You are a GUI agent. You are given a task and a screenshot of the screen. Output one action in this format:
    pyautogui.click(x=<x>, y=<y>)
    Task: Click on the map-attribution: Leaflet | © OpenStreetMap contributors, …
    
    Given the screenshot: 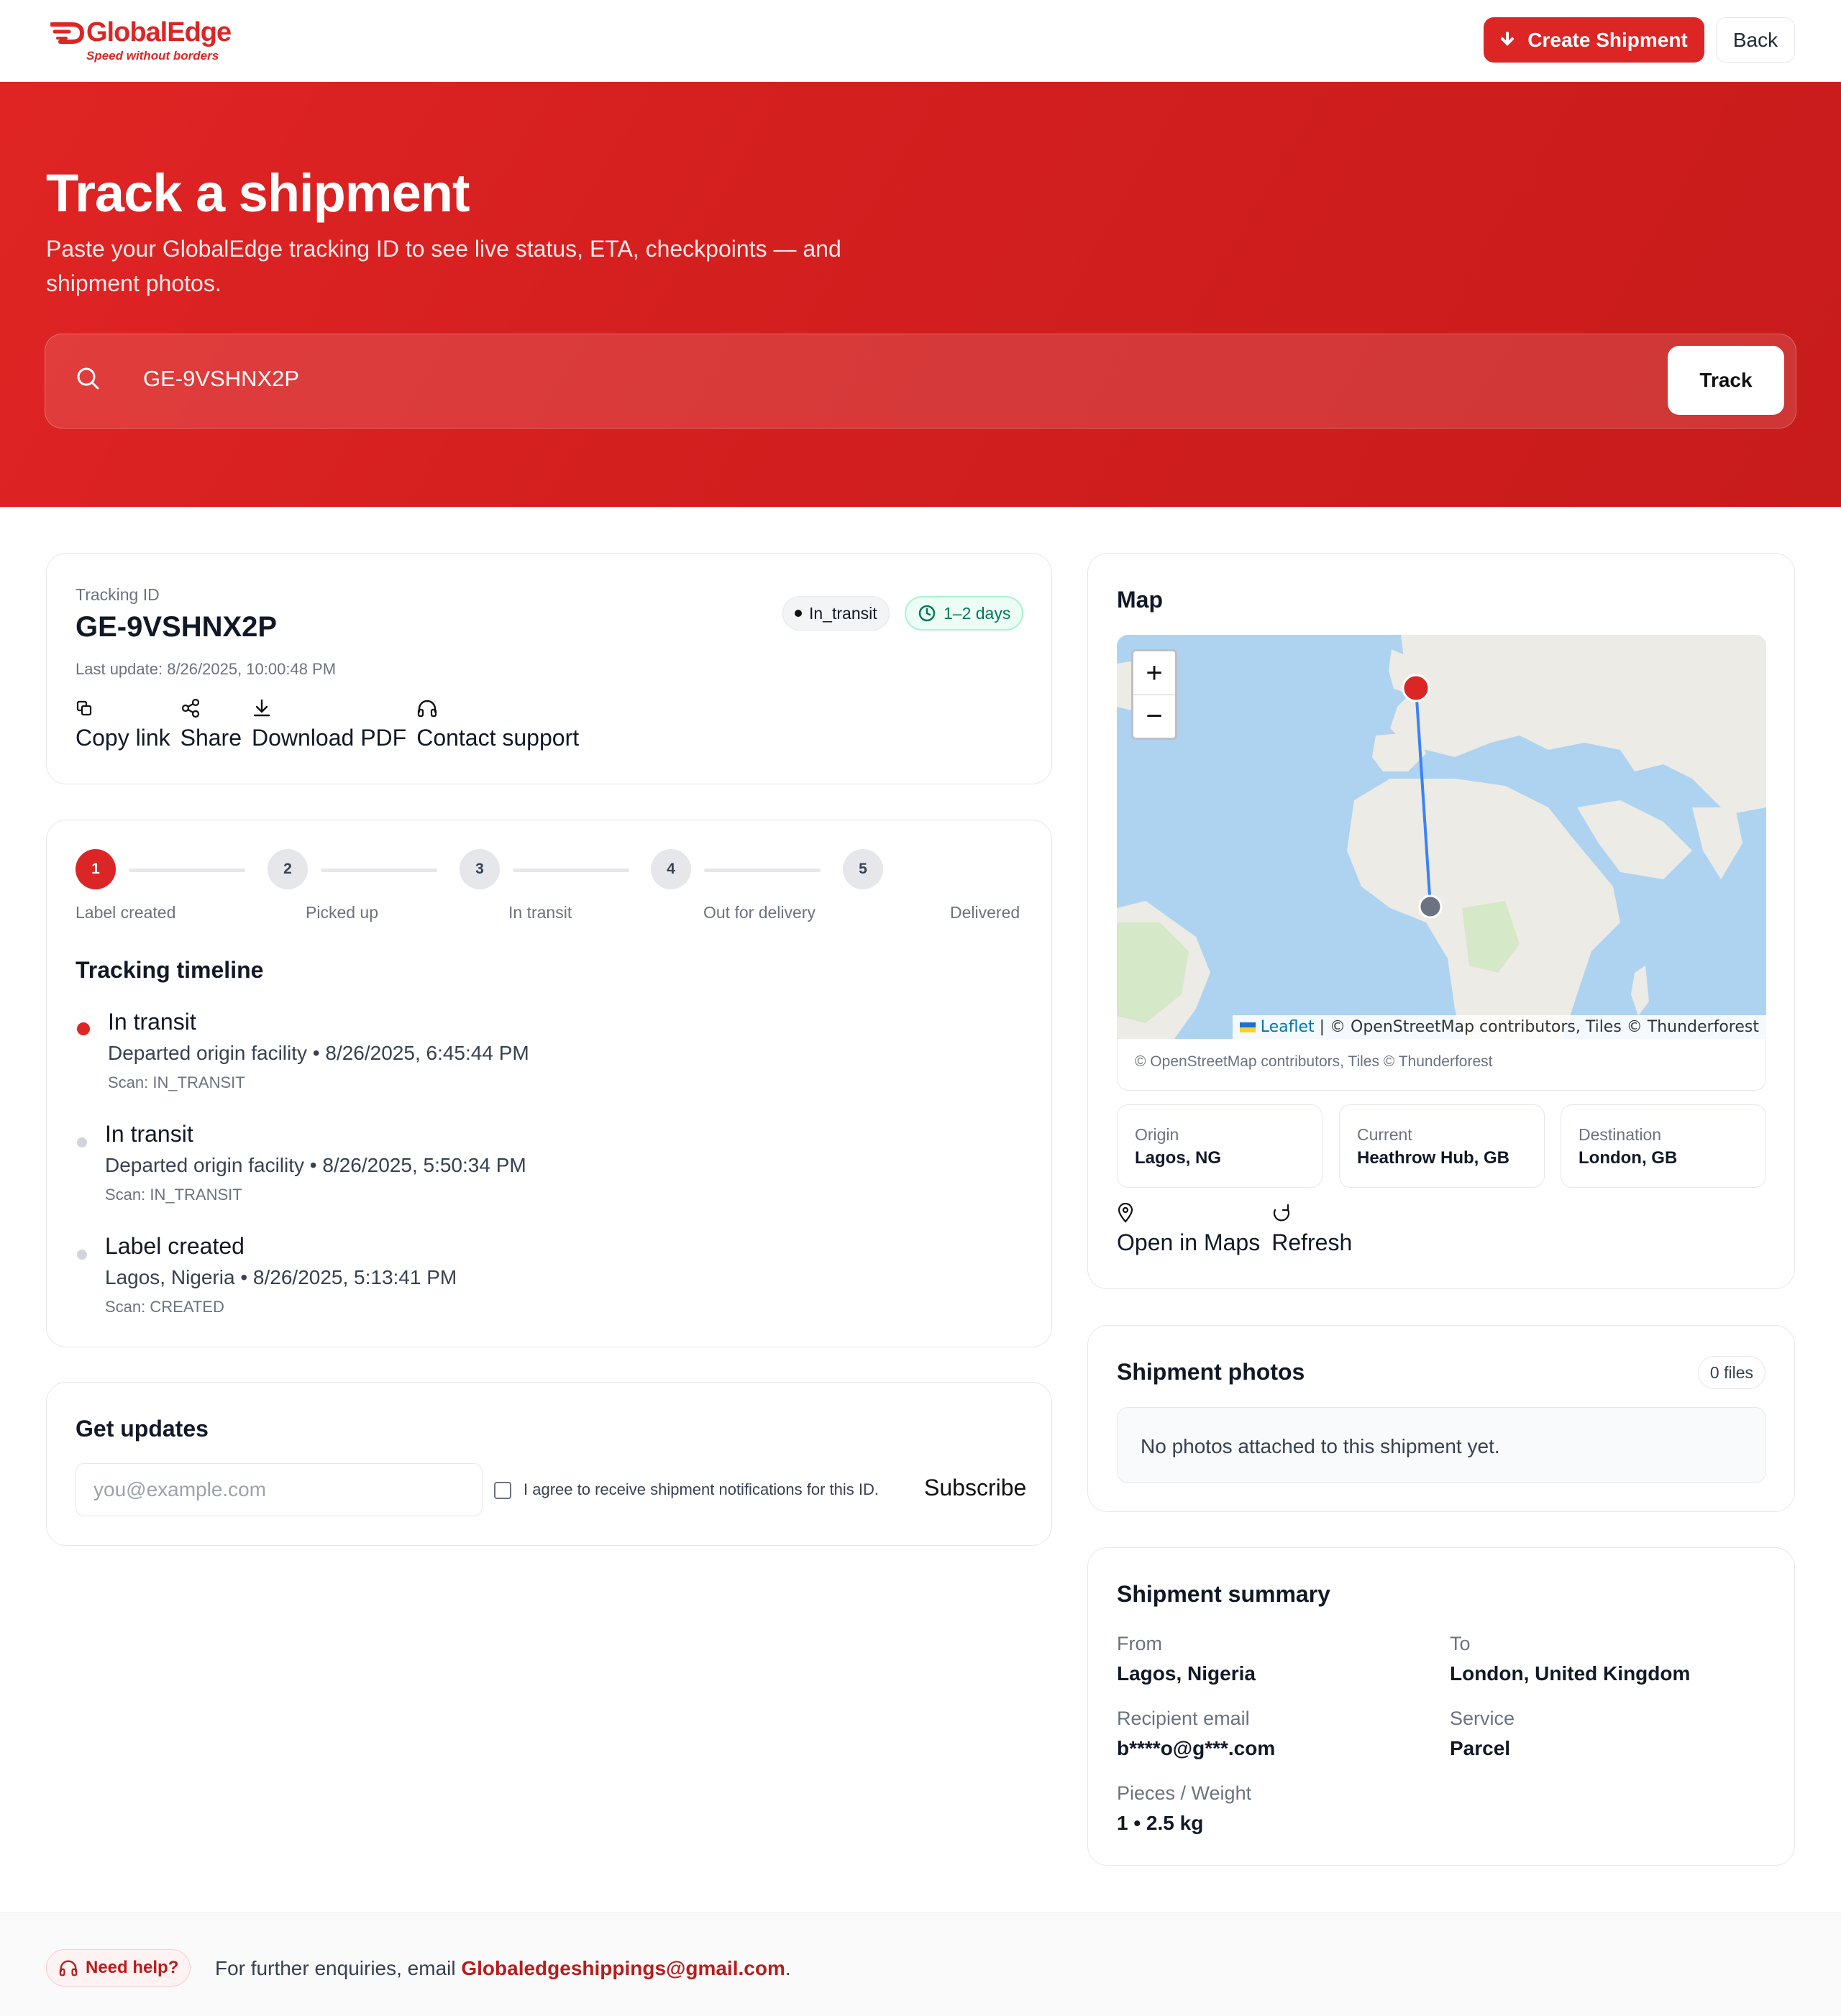 What is the action you would take?
    pyautogui.click(x=1499, y=1027)
    